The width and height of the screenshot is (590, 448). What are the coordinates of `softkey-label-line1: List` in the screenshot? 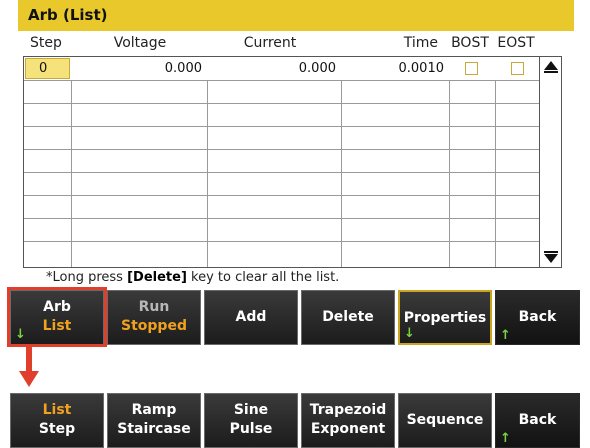 It's located at (57, 410).